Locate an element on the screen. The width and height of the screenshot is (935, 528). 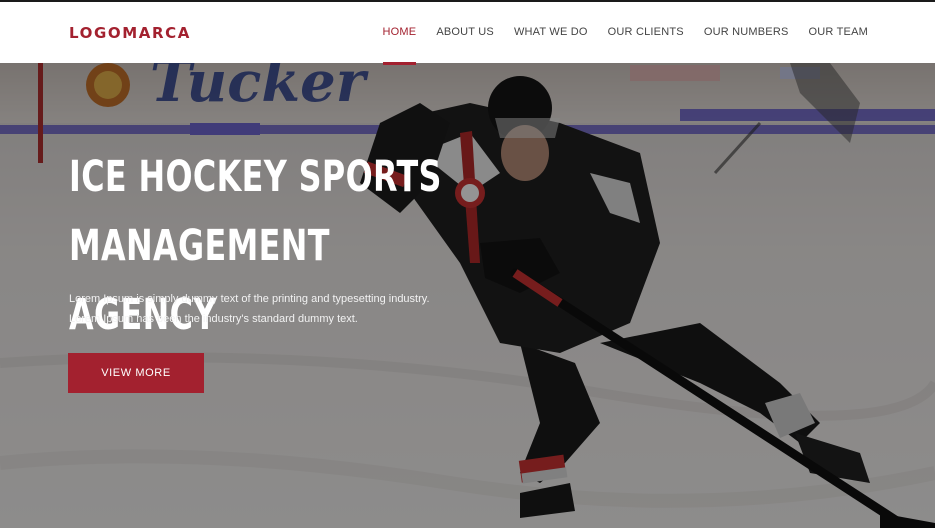
window-top-border is located at coordinates (467, 1).